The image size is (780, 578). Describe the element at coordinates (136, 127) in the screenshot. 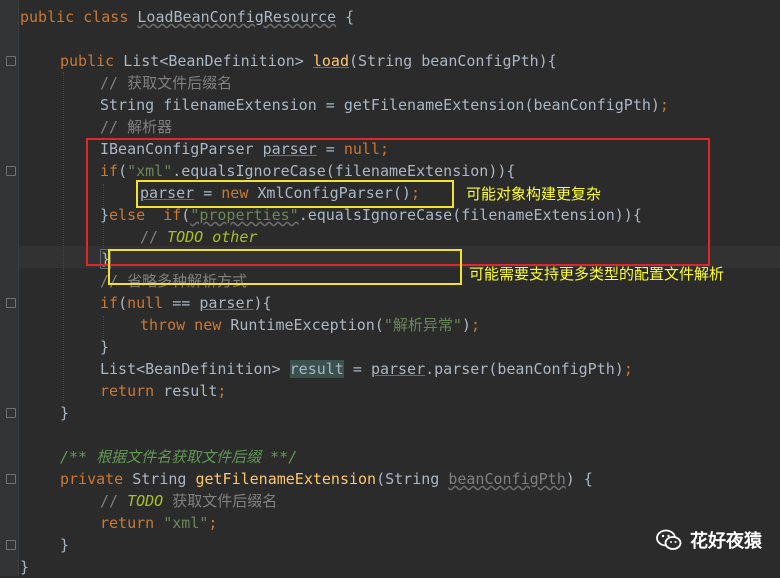

I see `code-line-6: // 解析器` at that location.